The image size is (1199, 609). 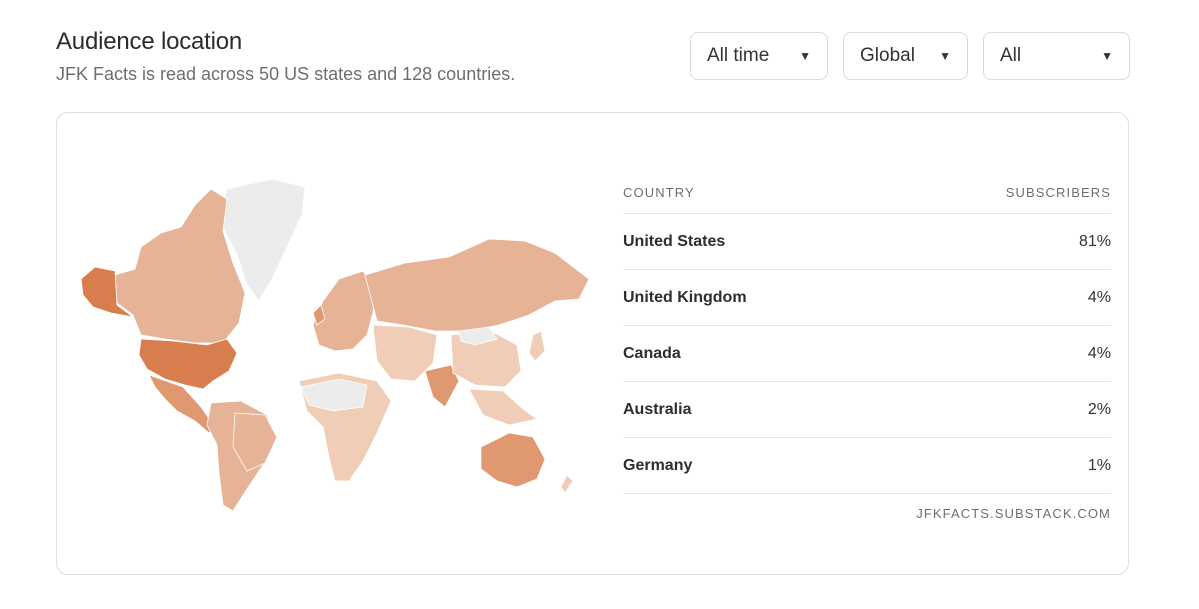 What do you see at coordinates (1056, 56) in the screenshot?
I see `audience-dropdown: All ▼` at bounding box center [1056, 56].